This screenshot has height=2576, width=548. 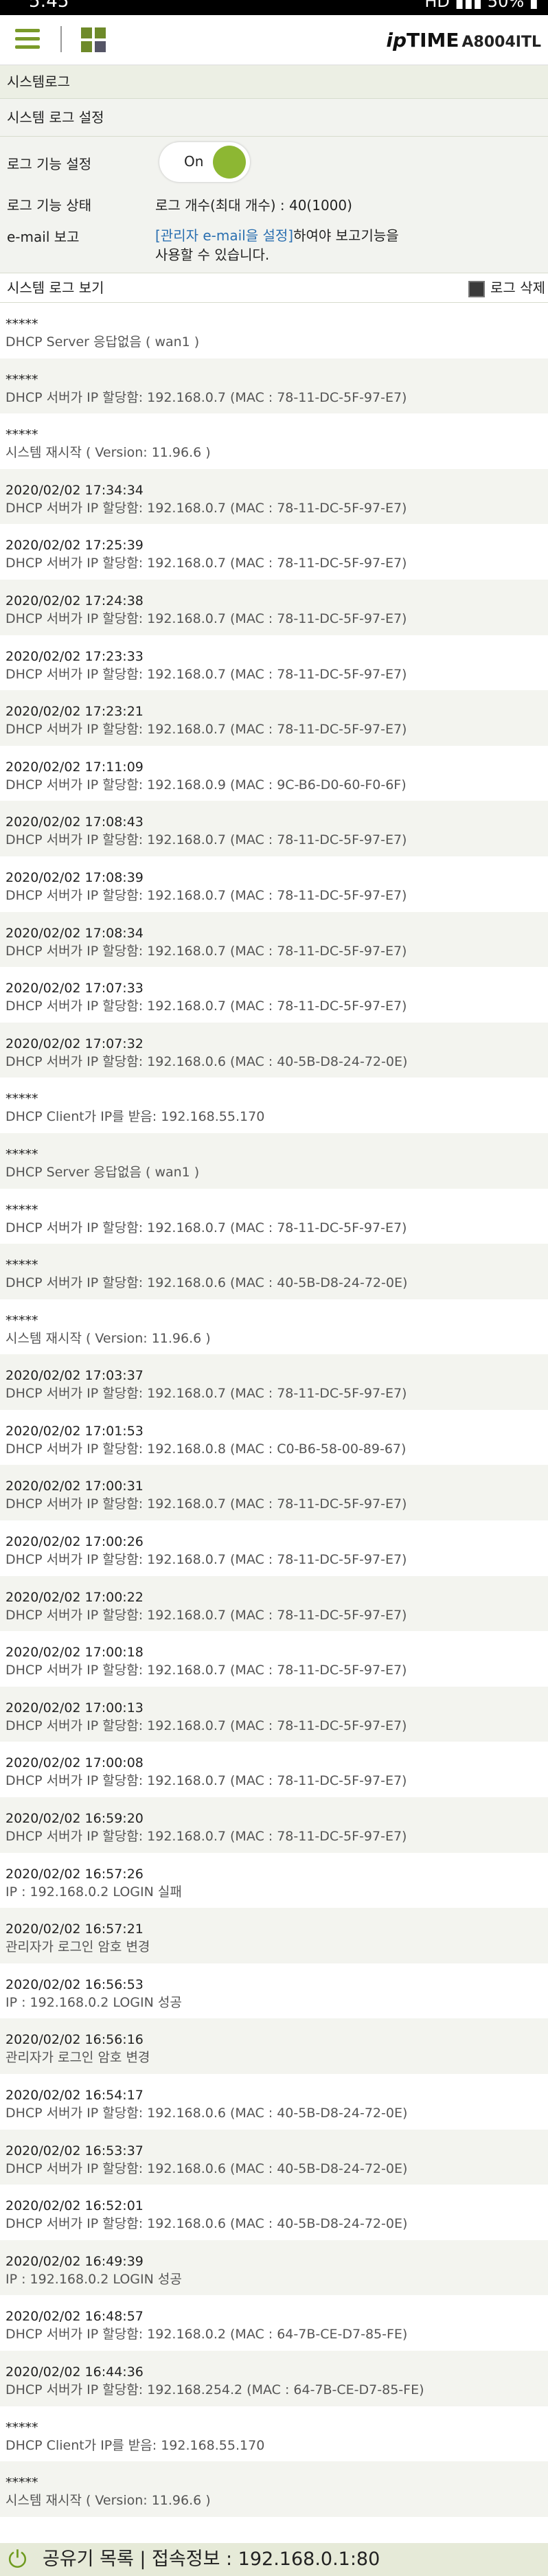 What do you see at coordinates (469, 5) in the screenshot?
I see `signal-icon: ▮▮▮` at bounding box center [469, 5].